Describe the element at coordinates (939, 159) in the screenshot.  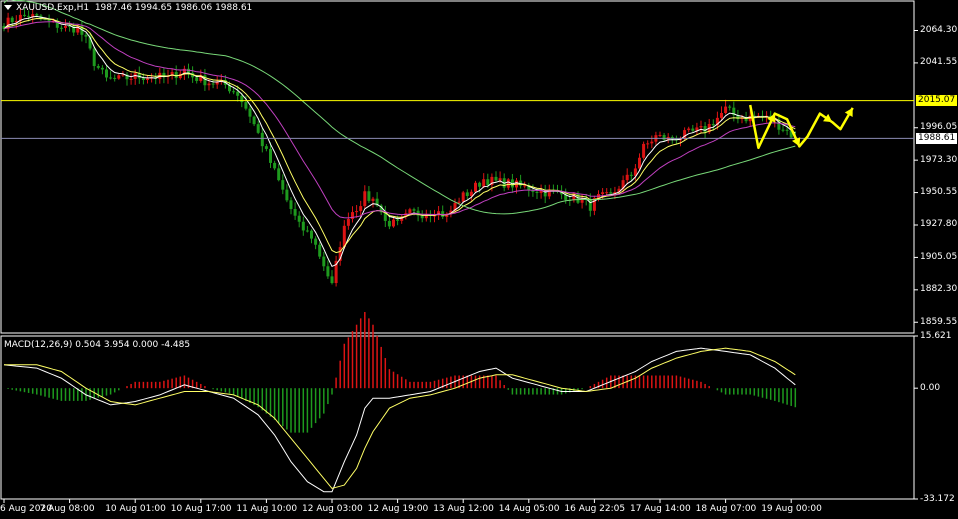
I see `price-tick-label: 1973.30` at that location.